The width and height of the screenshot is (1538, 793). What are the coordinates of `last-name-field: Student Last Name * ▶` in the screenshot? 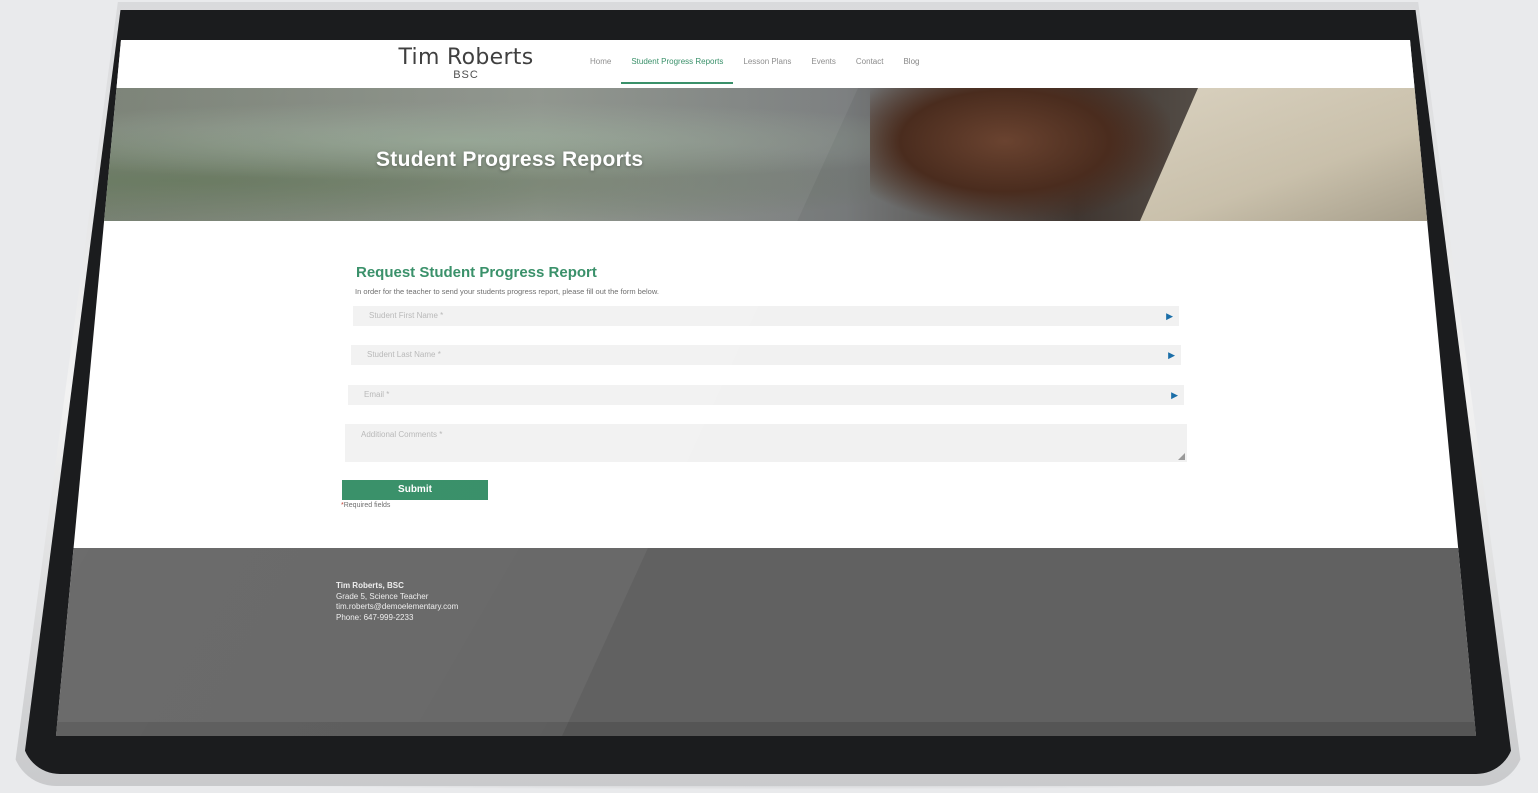 It's located at (766, 355).